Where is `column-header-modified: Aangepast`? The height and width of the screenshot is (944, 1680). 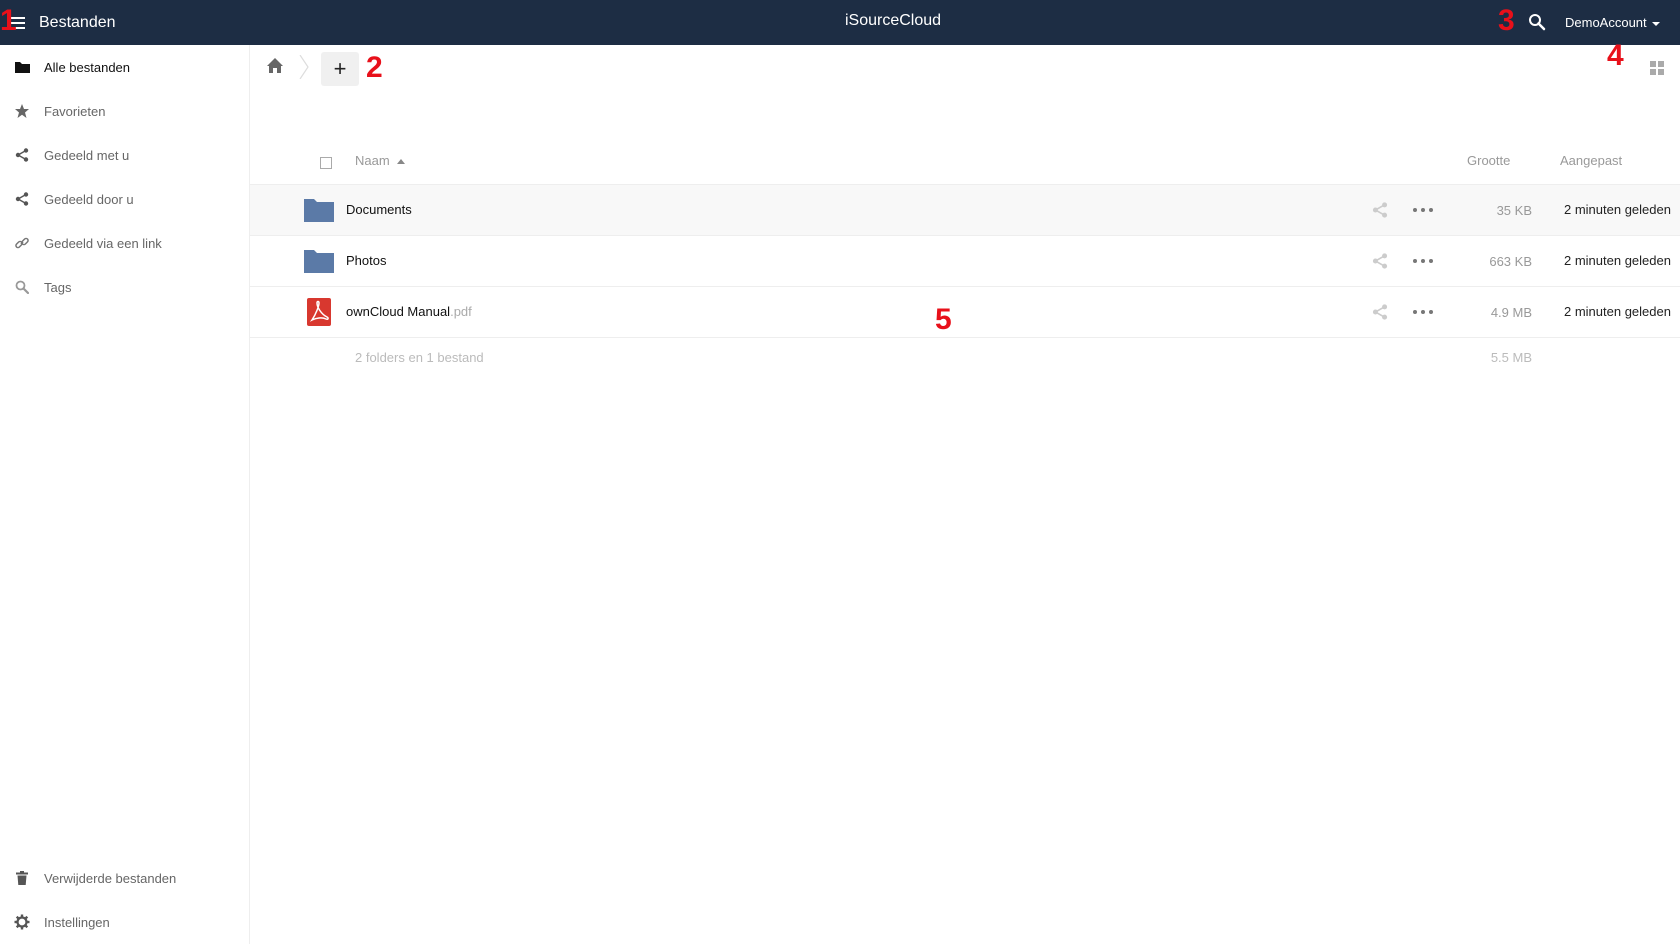
column-header-modified: Aangepast is located at coordinates (1591, 160).